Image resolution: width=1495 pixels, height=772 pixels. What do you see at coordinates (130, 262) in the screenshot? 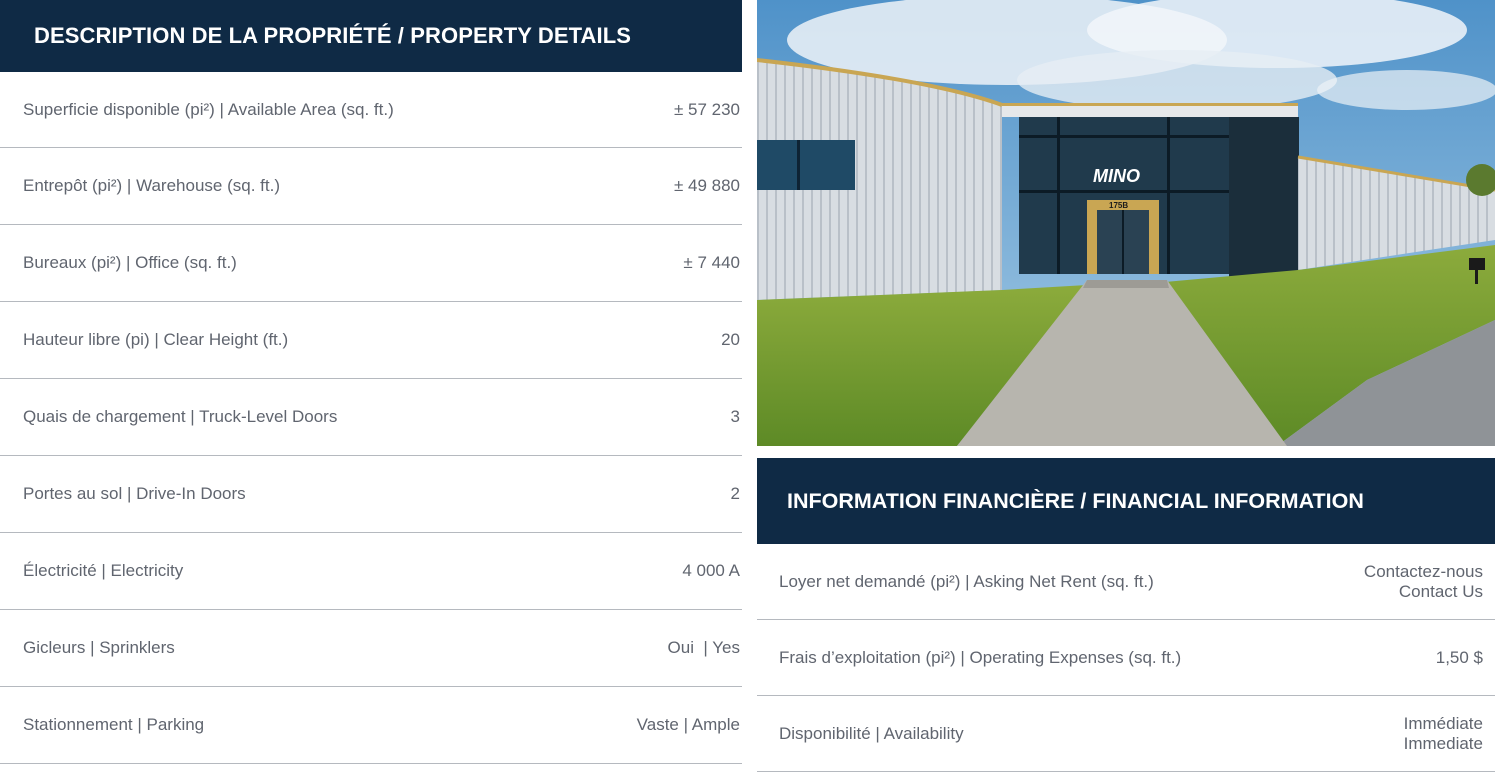
I see `row-label: Bureaux (pi²) | Office (sq. ft.)` at bounding box center [130, 262].